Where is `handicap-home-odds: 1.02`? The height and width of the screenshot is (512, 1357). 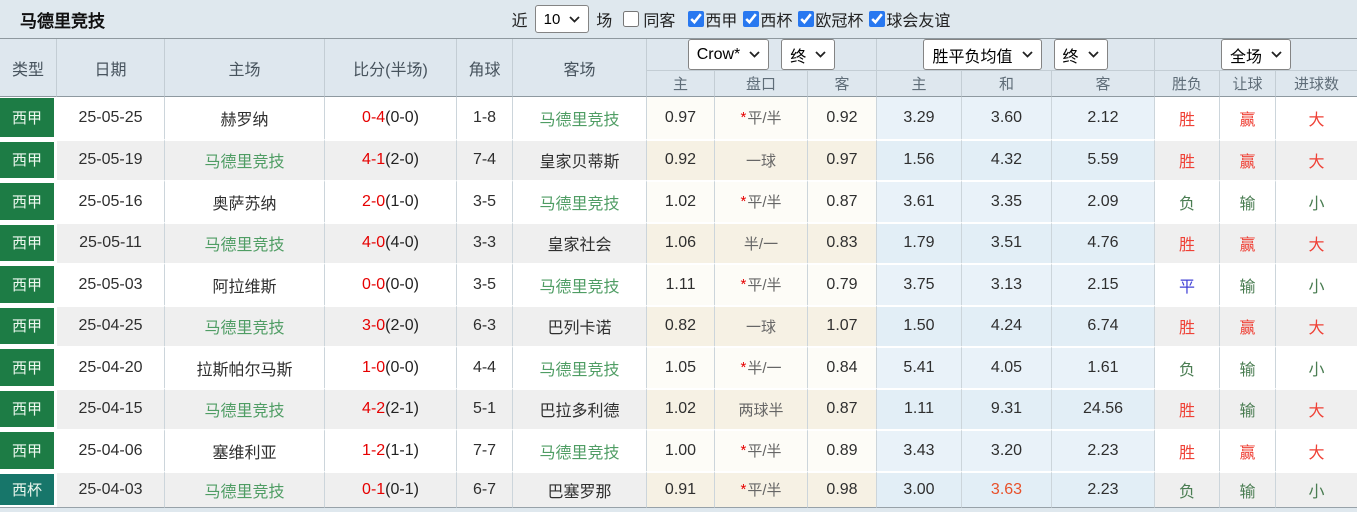
handicap-home-odds: 1.02 is located at coordinates (681, 408).